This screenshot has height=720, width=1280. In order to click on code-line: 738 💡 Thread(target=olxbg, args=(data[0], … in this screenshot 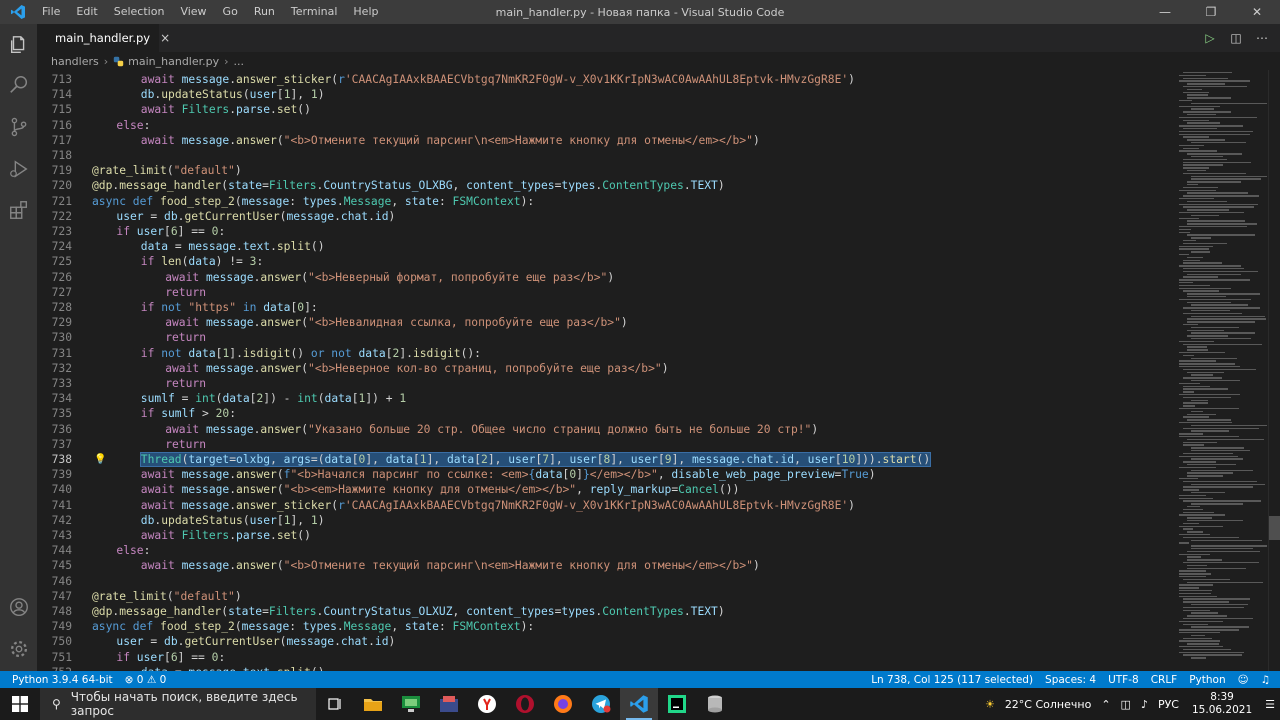, I will do `click(484, 459)`.